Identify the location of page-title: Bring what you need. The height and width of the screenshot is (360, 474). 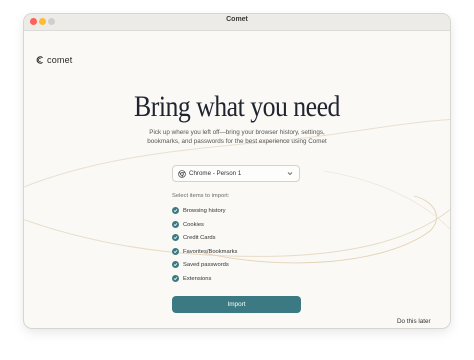
(237, 106).